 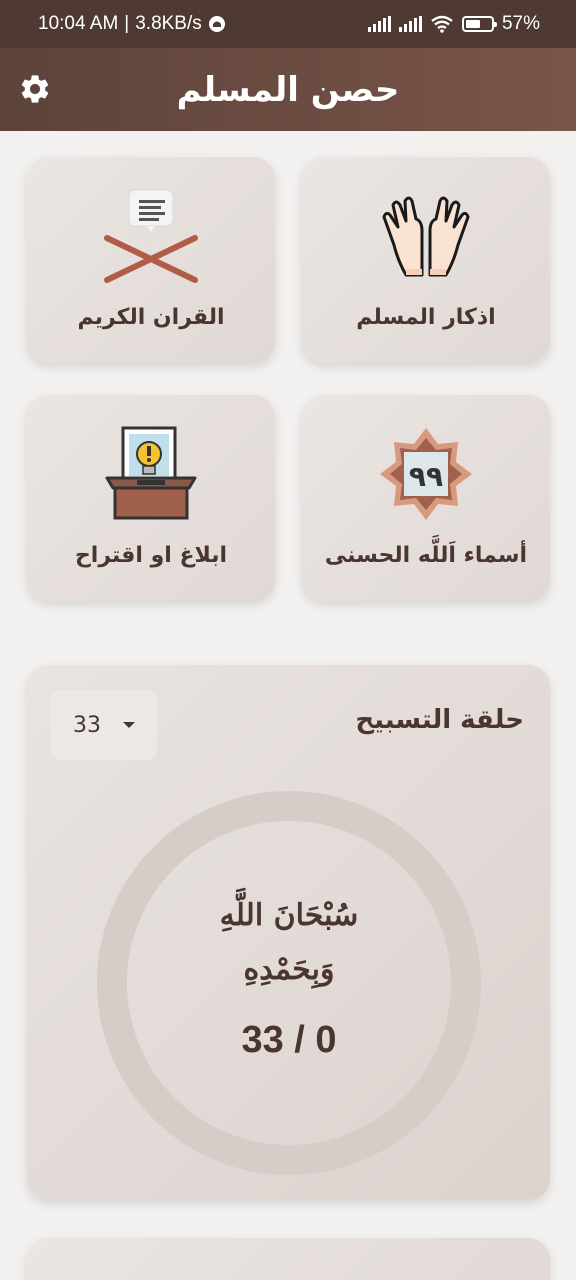 What do you see at coordinates (410, 24) in the screenshot?
I see `signal-2-icon` at bounding box center [410, 24].